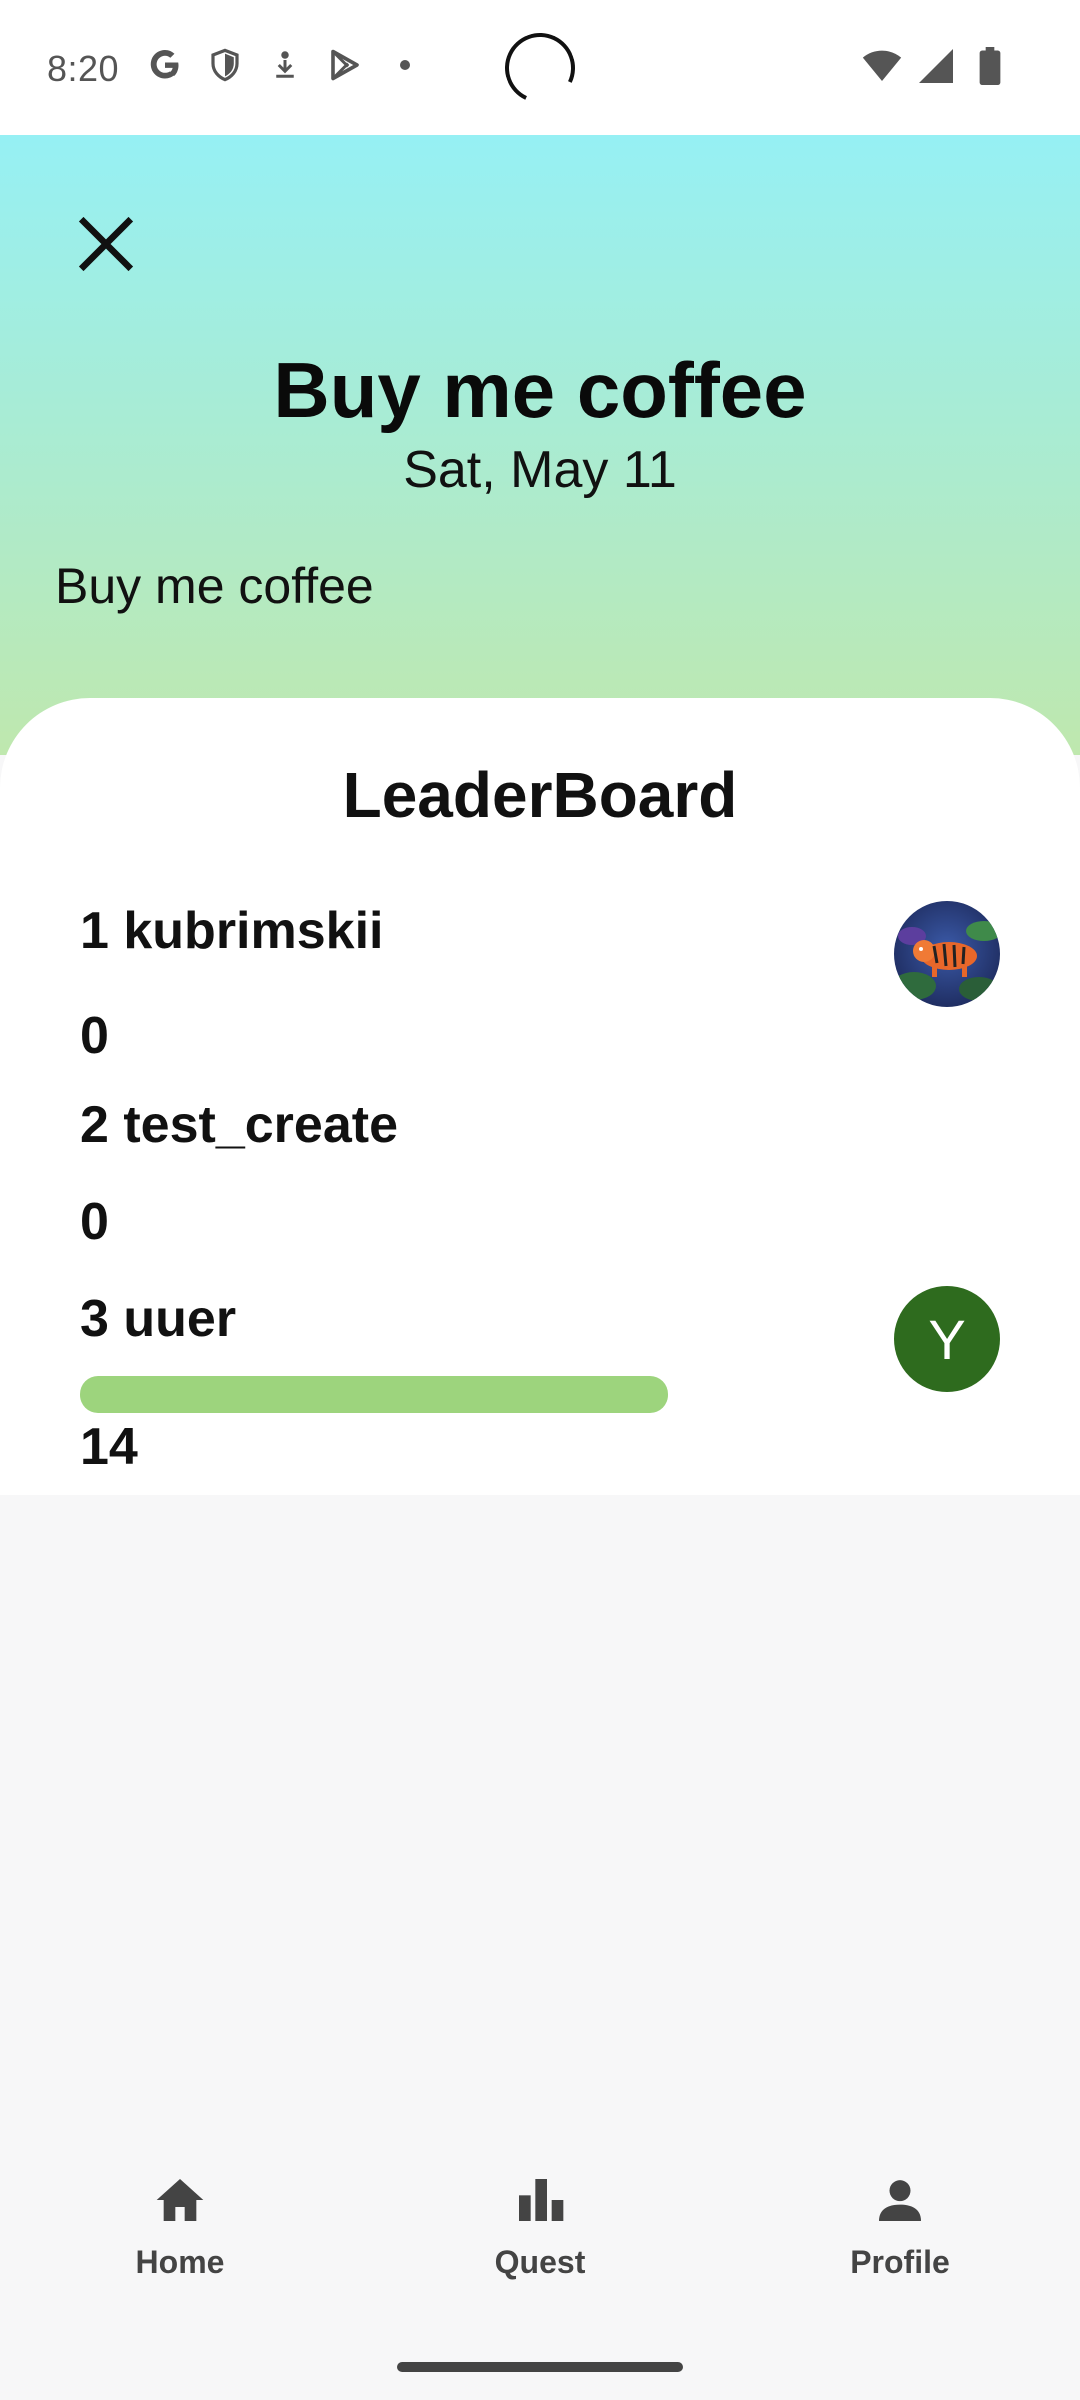 Image resolution: width=1080 pixels, height=2400 pixels. Describe the element at coordinates (882, 66) in the screenshot. I see `wifi-icon` at that location.